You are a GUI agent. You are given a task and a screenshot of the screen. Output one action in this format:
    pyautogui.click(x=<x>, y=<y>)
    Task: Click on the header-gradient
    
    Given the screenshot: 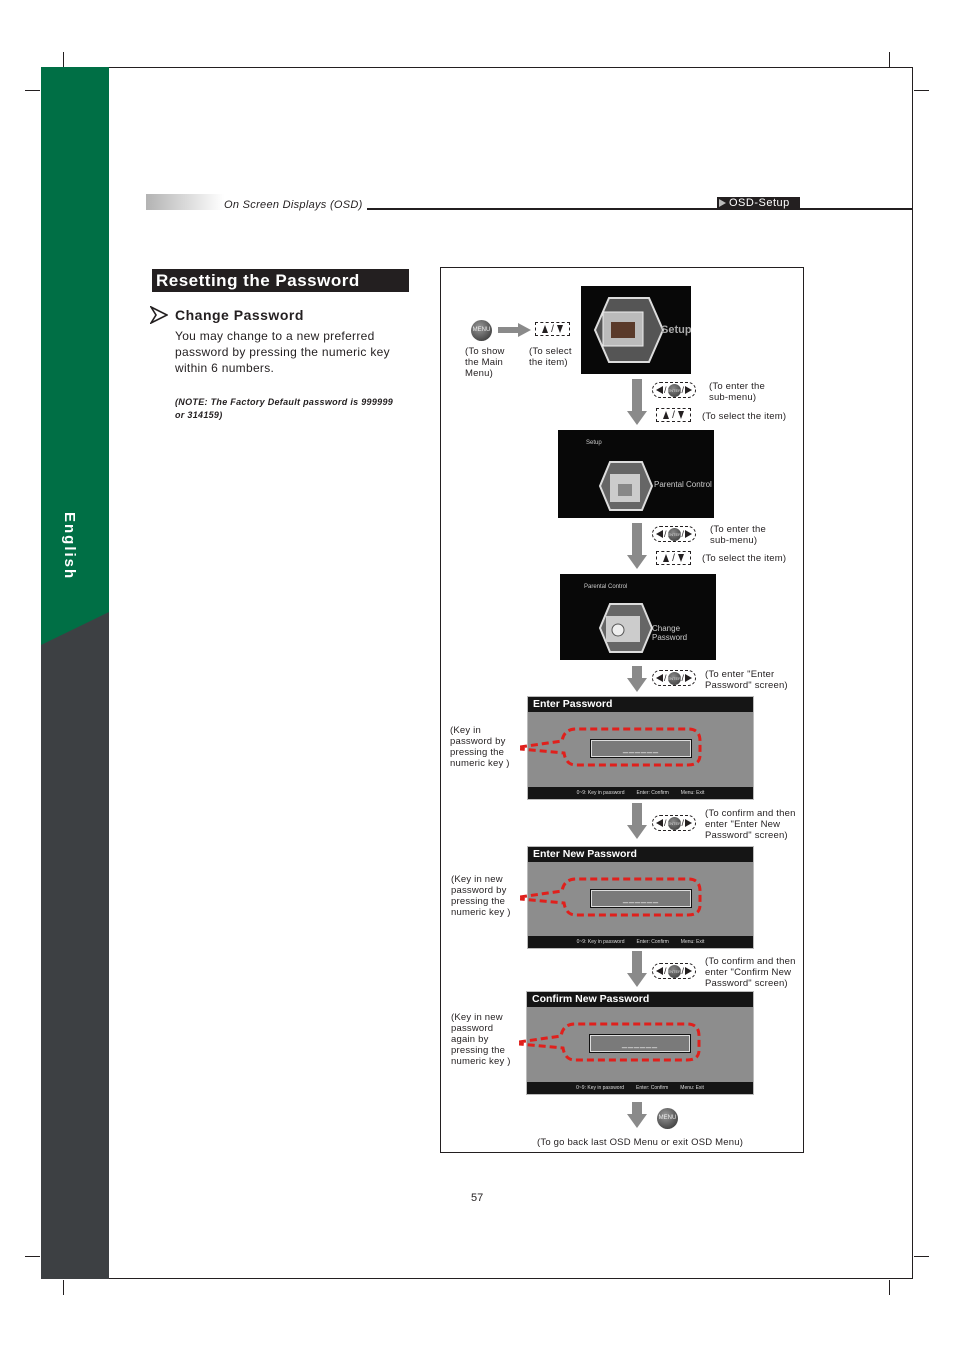 What is the action you would take?
    pyautogui.click(x=185, y=202)
    